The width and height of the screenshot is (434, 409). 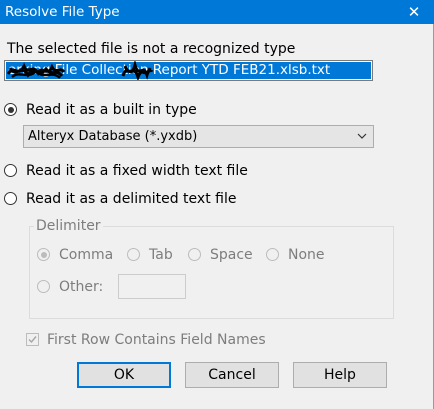 What do you see at coordinates (10, 198) in the screenshot?
I see `radio-delimited` at bounding box center [10, 198].